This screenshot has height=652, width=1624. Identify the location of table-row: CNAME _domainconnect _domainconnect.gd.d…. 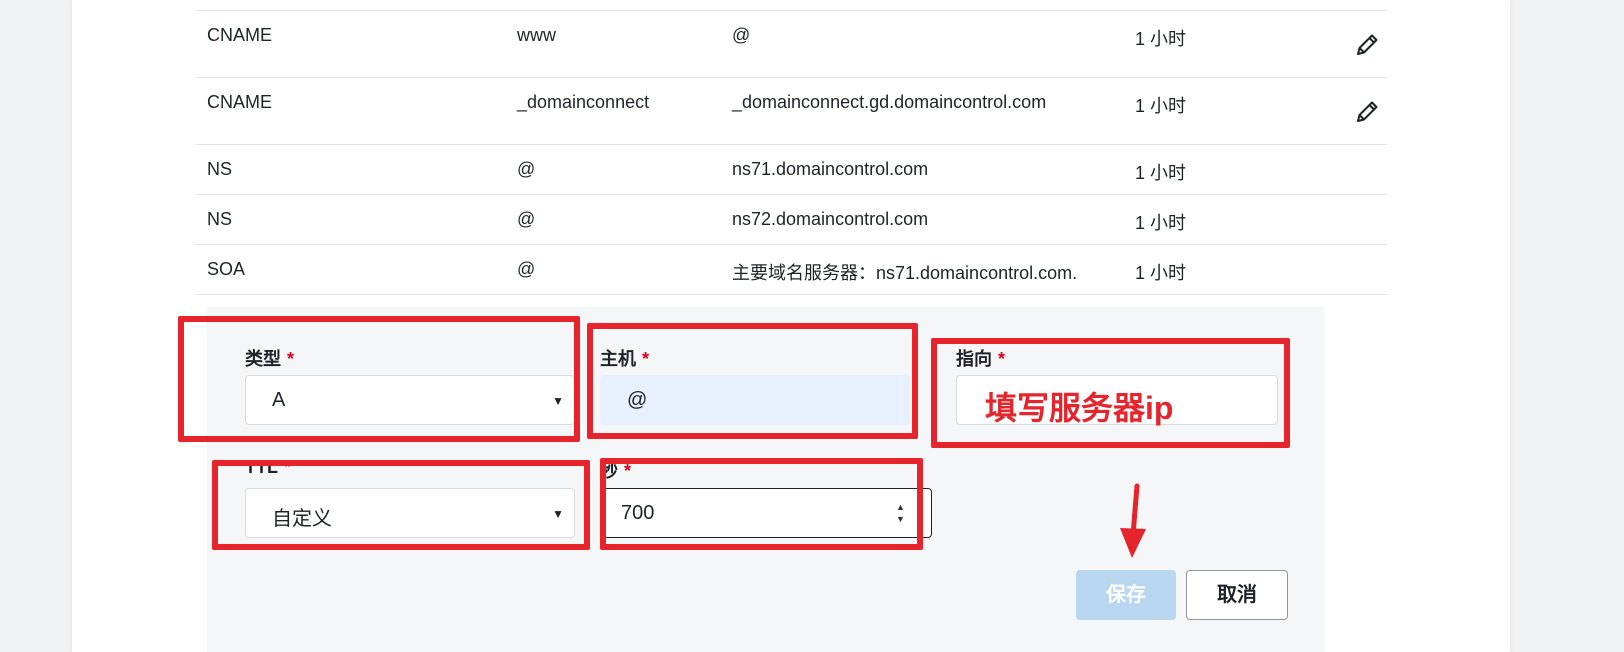
(791, 111).